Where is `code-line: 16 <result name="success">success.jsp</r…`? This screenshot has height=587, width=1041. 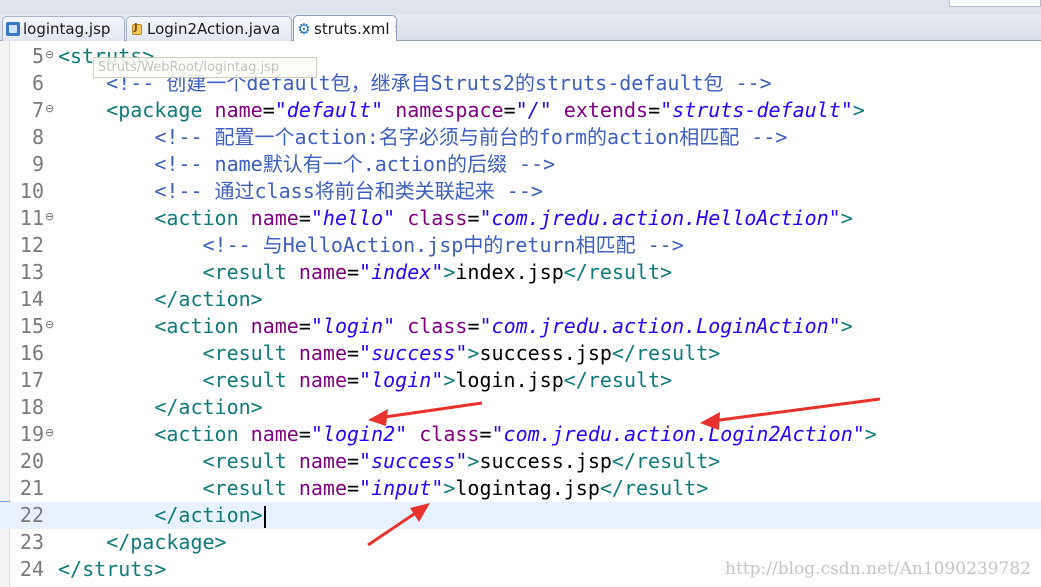
code-line: 16 <result name="success">success.jsp</r… is located at coordinates (520, 353).